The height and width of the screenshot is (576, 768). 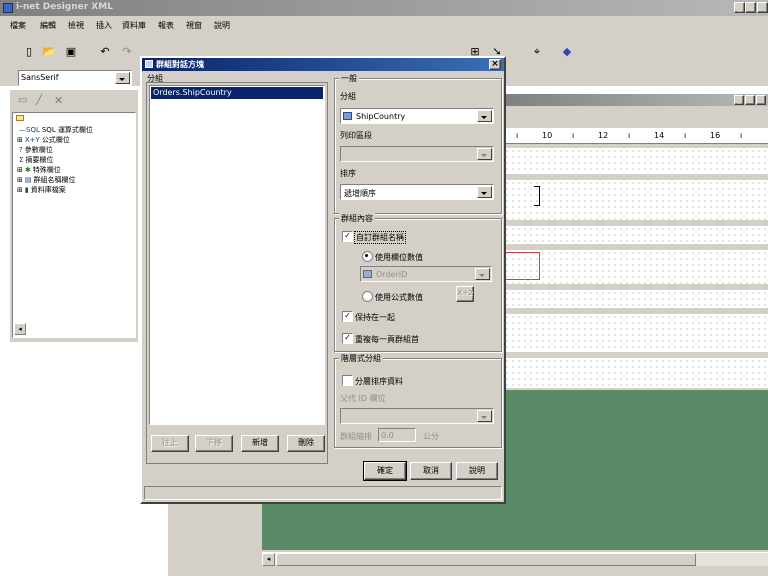 What do you see at coordinates (484, 416) in the screenshot?
I see `parent-id-dropdown-icon` at bounding box center [484, 416].